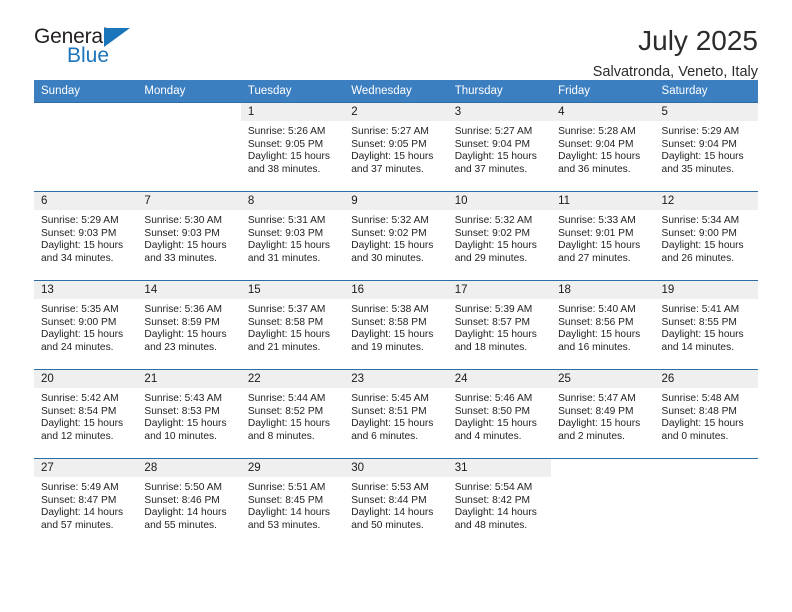 The height and width of the screenshot is (612, 792). What do you see at coordinates (285, 411) in the screenshot?
I see `sunset-text: Sunset: 8:52 PM` at bounding box center [285, 411].